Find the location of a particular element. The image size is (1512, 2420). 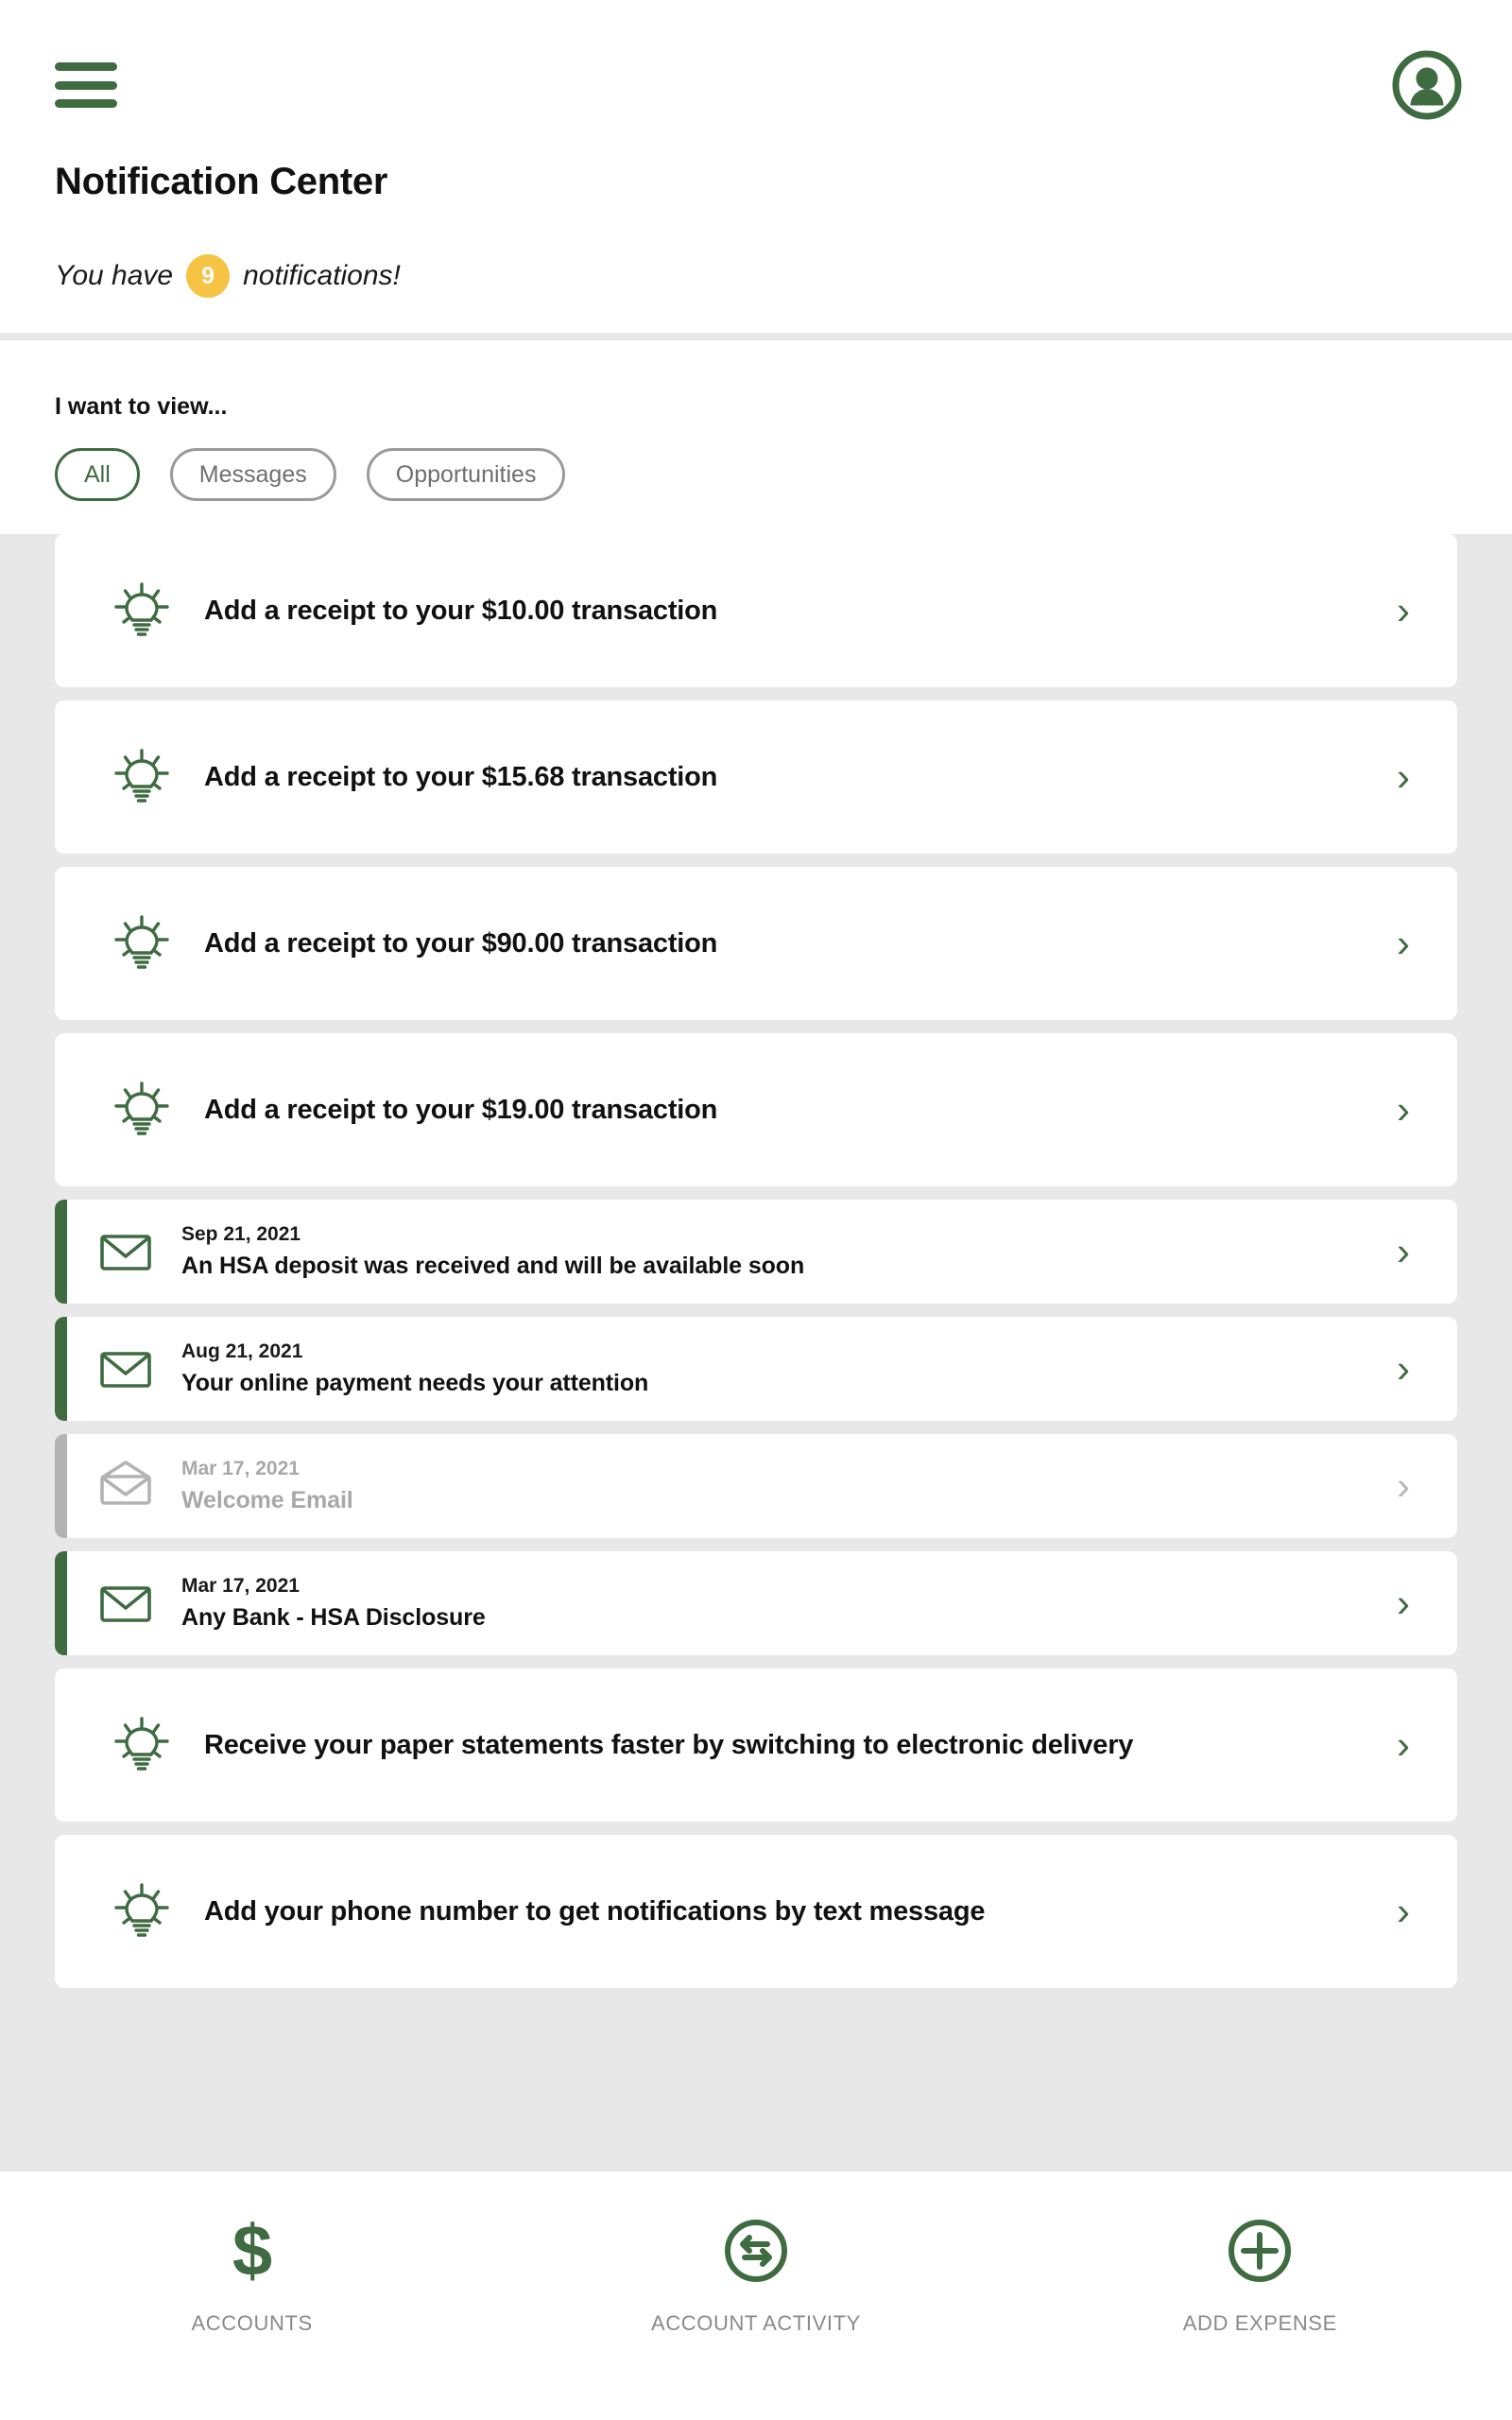

opportunity-title: Add a receipt to your $90.00 transaction is located at coordinates (461, 943).